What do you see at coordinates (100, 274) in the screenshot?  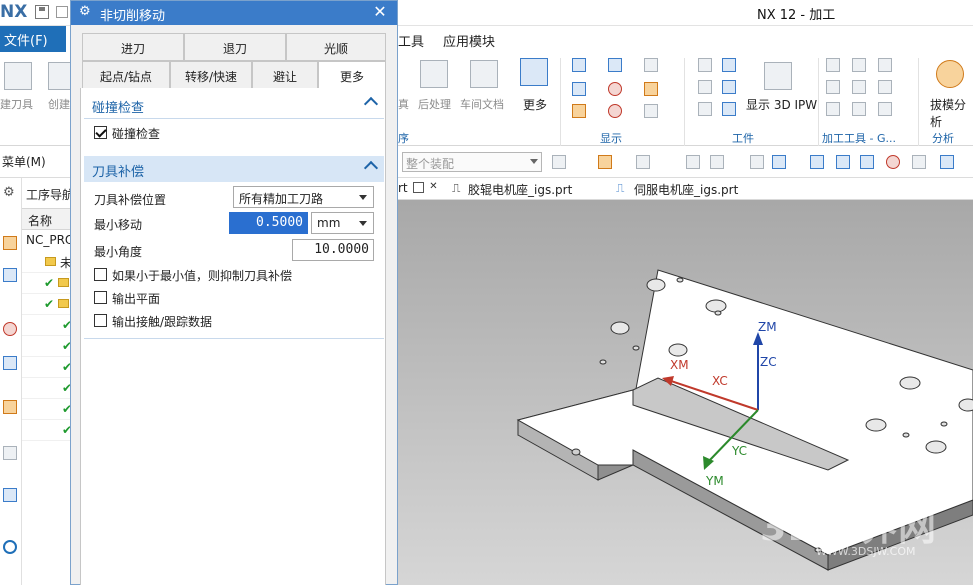 I see `suppress-tool-comp-checkbox` at bounding box center [100, 274].